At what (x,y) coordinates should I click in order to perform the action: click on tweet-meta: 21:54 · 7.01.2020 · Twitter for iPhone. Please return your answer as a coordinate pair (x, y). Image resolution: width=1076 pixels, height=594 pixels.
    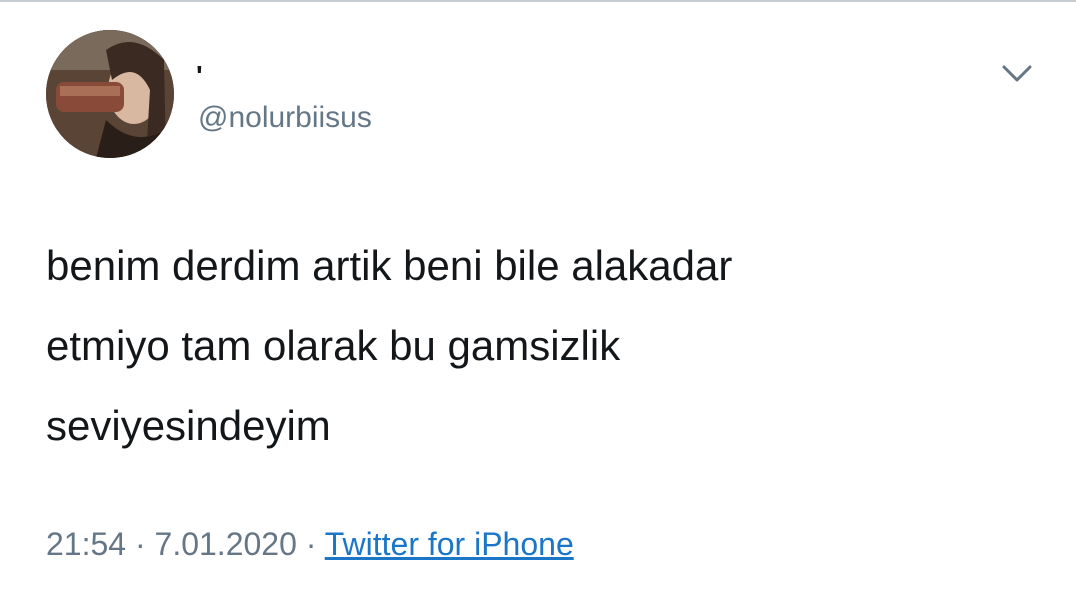
    Looking at the image, I should click on (310, 544).